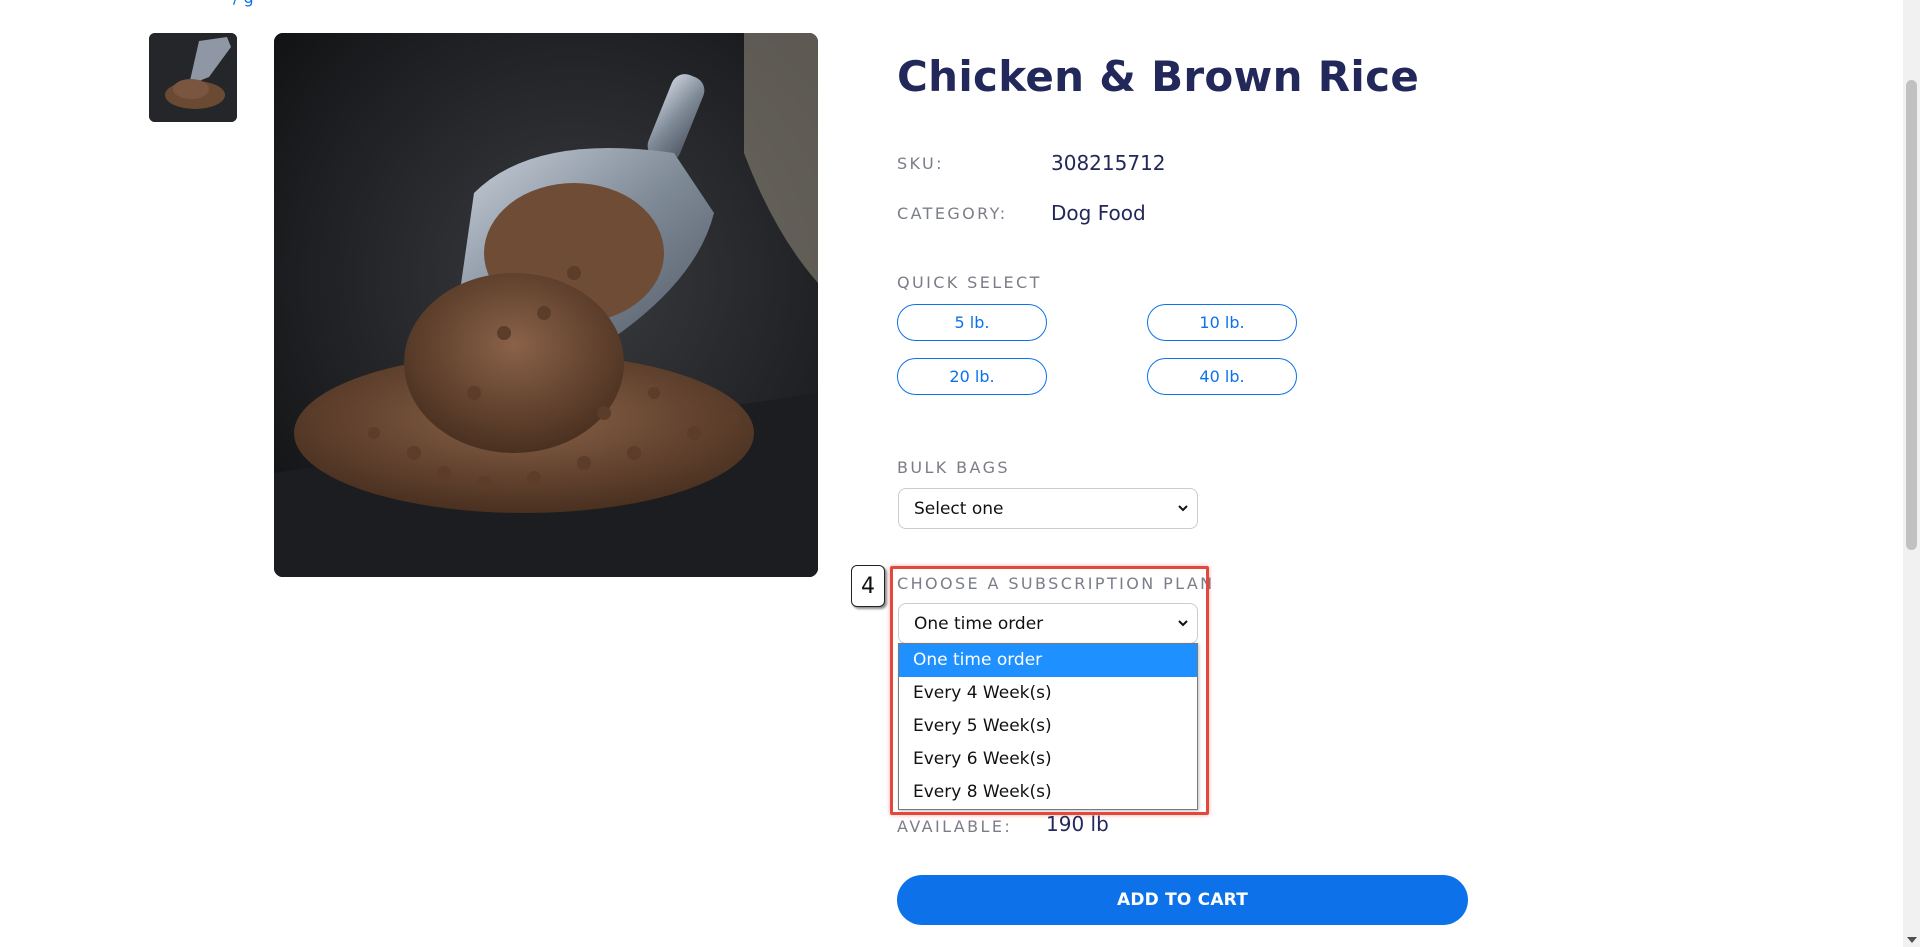  Describe the element at coordinates (1222, 322) in the screenshot. I see `quick-select-10lb-button: 10 lb.` at that location.